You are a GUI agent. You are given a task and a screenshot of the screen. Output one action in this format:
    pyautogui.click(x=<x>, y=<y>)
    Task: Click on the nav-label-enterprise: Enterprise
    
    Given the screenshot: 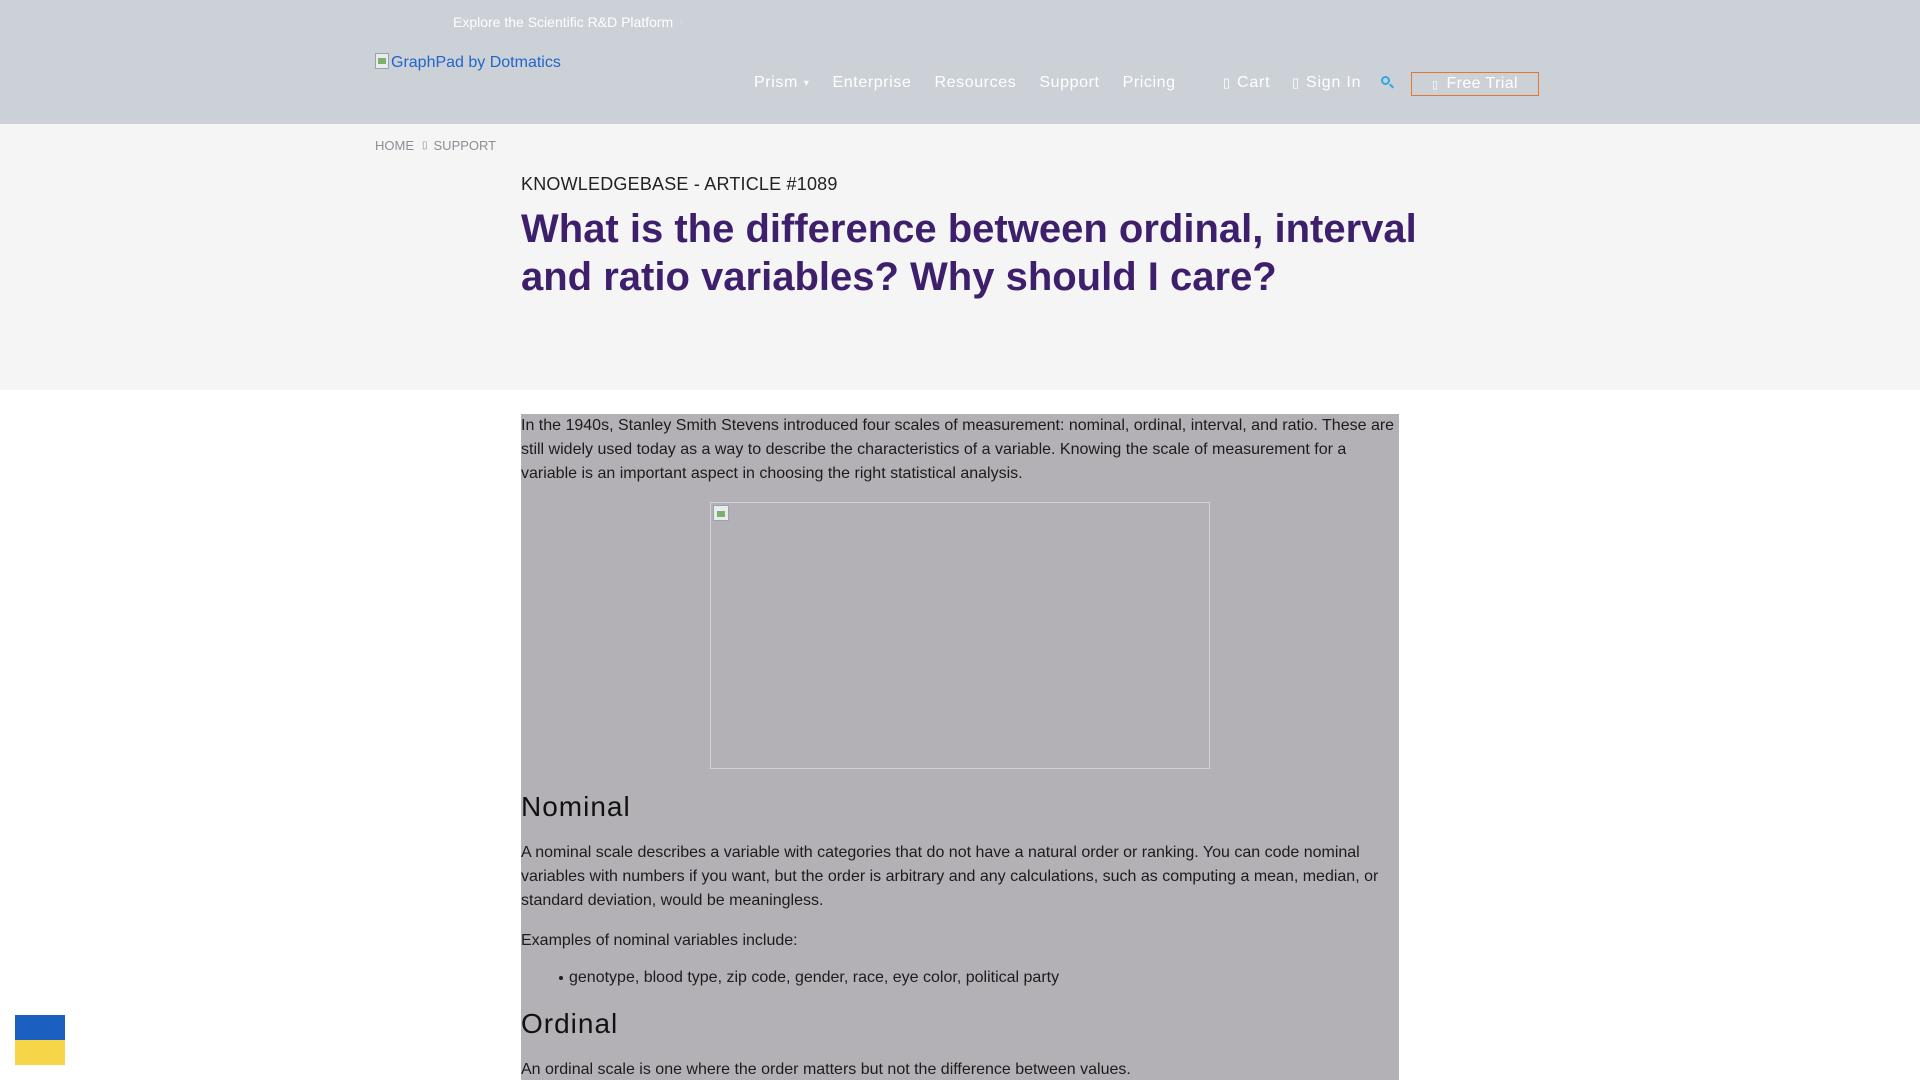 What is the action you would take?
    pyautogui.click(x=872, y=82)
    